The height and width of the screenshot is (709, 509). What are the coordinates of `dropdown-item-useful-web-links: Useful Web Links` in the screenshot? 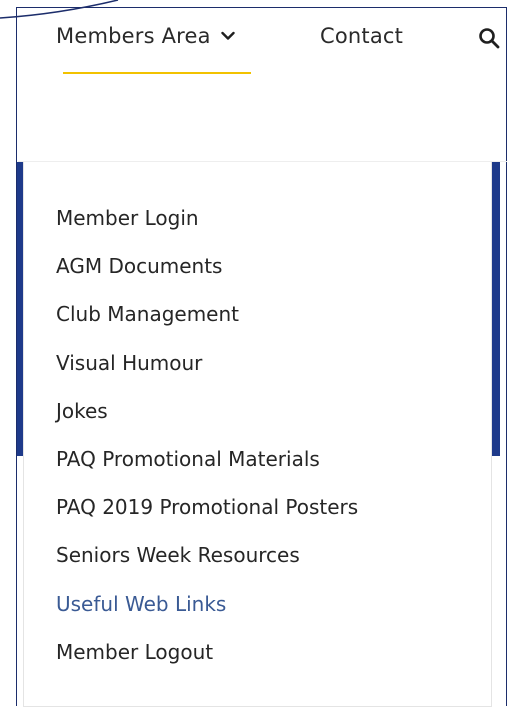 It's located at (207, 613).